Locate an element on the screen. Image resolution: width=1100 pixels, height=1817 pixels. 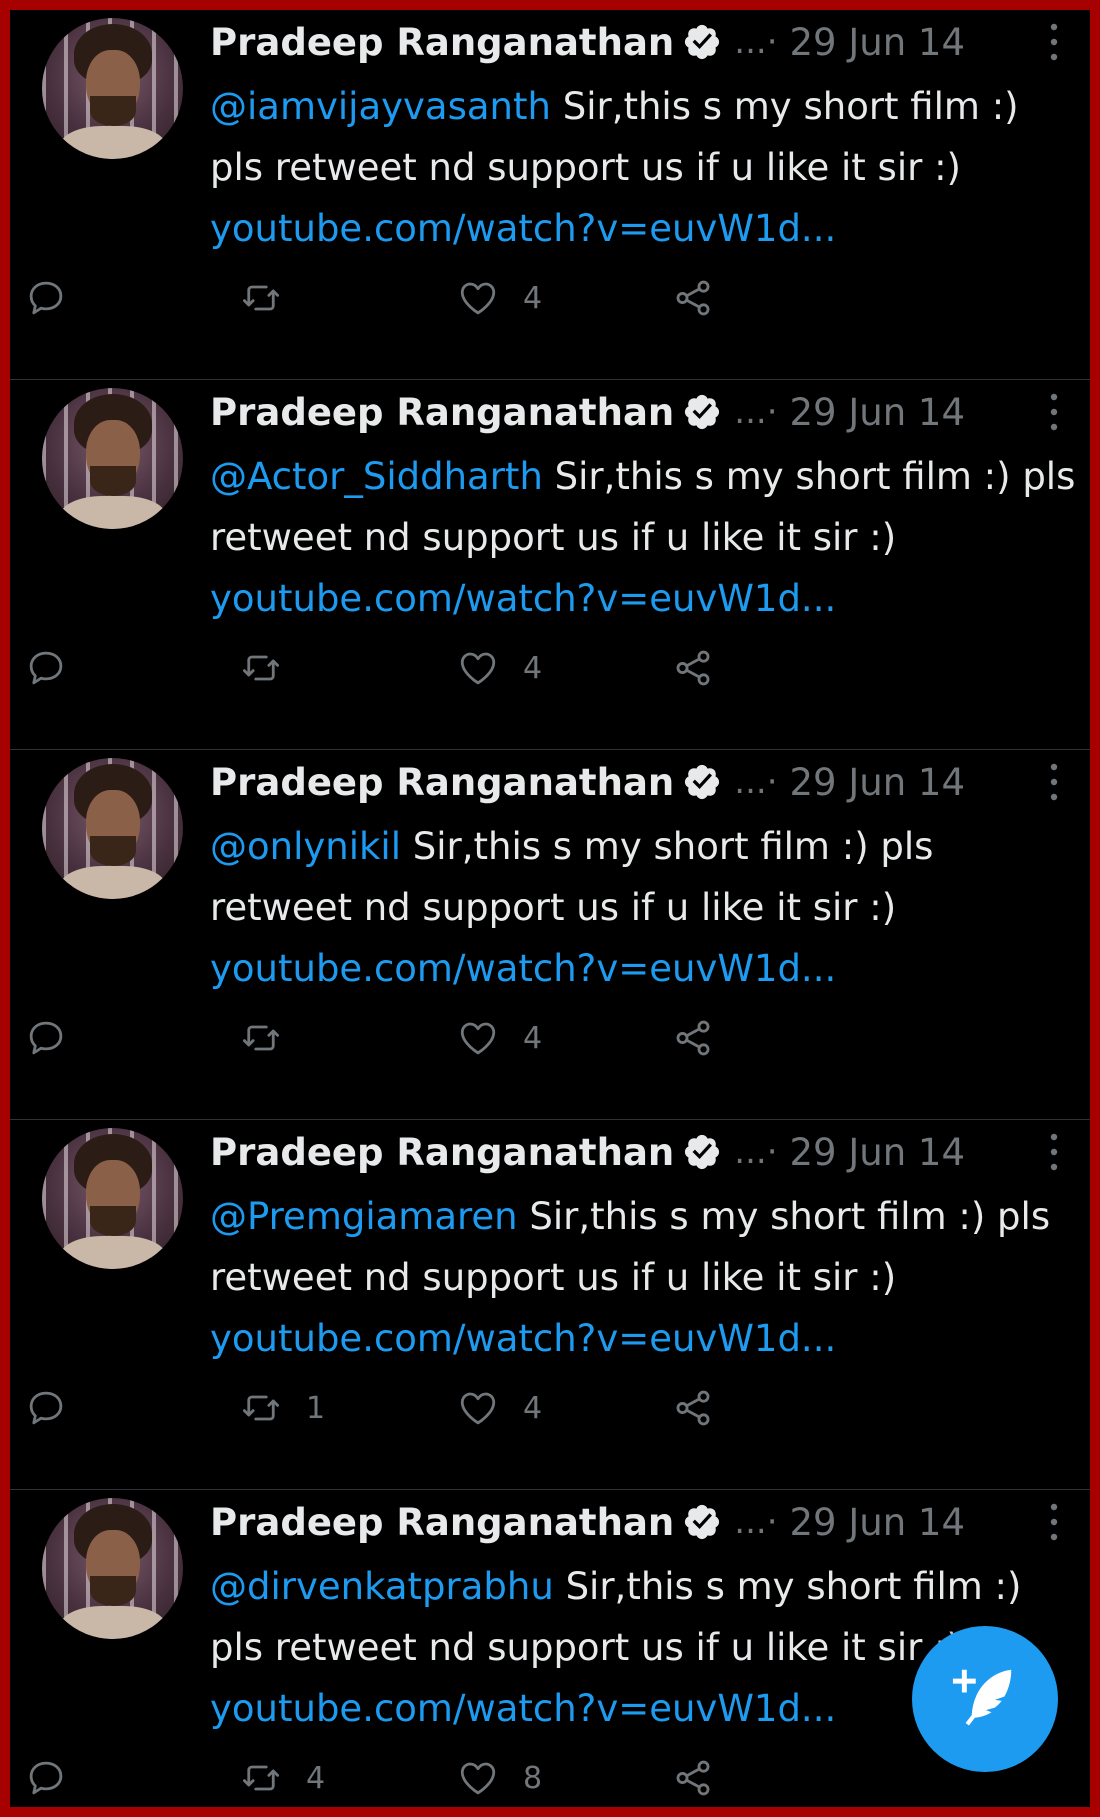
retweet-icon is located at coordinates (261, 1408).